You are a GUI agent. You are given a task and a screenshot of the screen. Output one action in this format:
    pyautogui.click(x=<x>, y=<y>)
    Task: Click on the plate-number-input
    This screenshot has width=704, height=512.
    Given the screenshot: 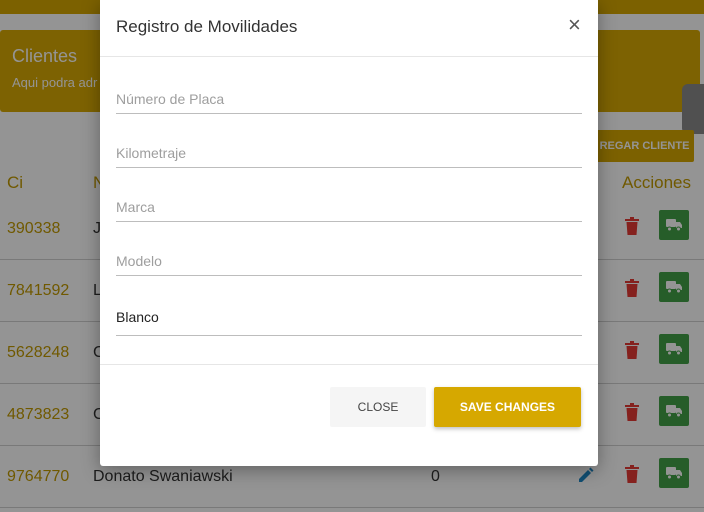 What is the action you would take?
    pyautogui.click(x=349, y=99)
    